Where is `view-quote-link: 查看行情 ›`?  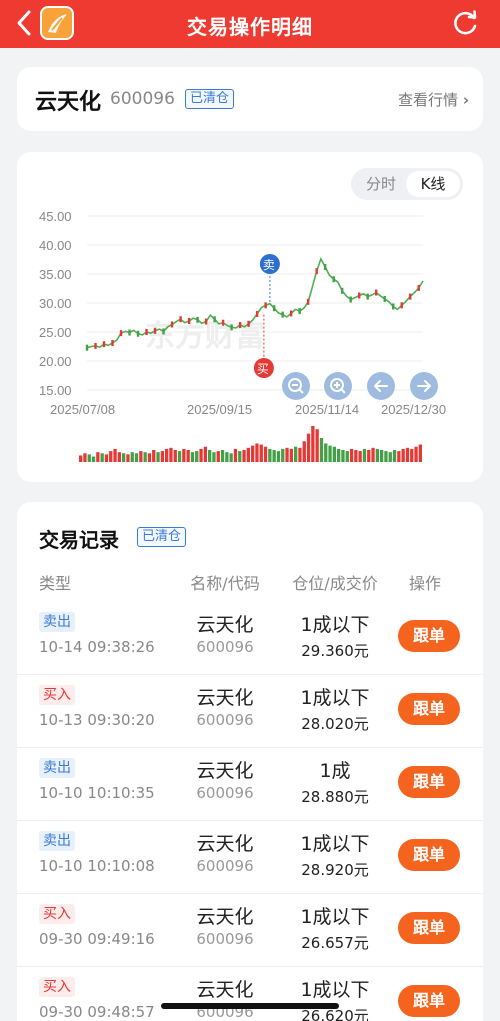 view-quote-link: 查看行情 › is located at coordinates (433, 99).